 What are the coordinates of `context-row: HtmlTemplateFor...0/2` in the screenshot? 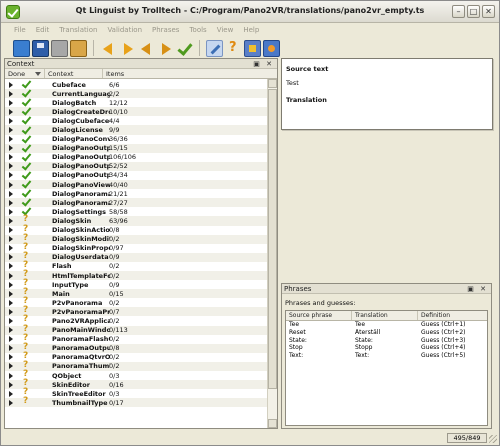 It's located at (136, 275).